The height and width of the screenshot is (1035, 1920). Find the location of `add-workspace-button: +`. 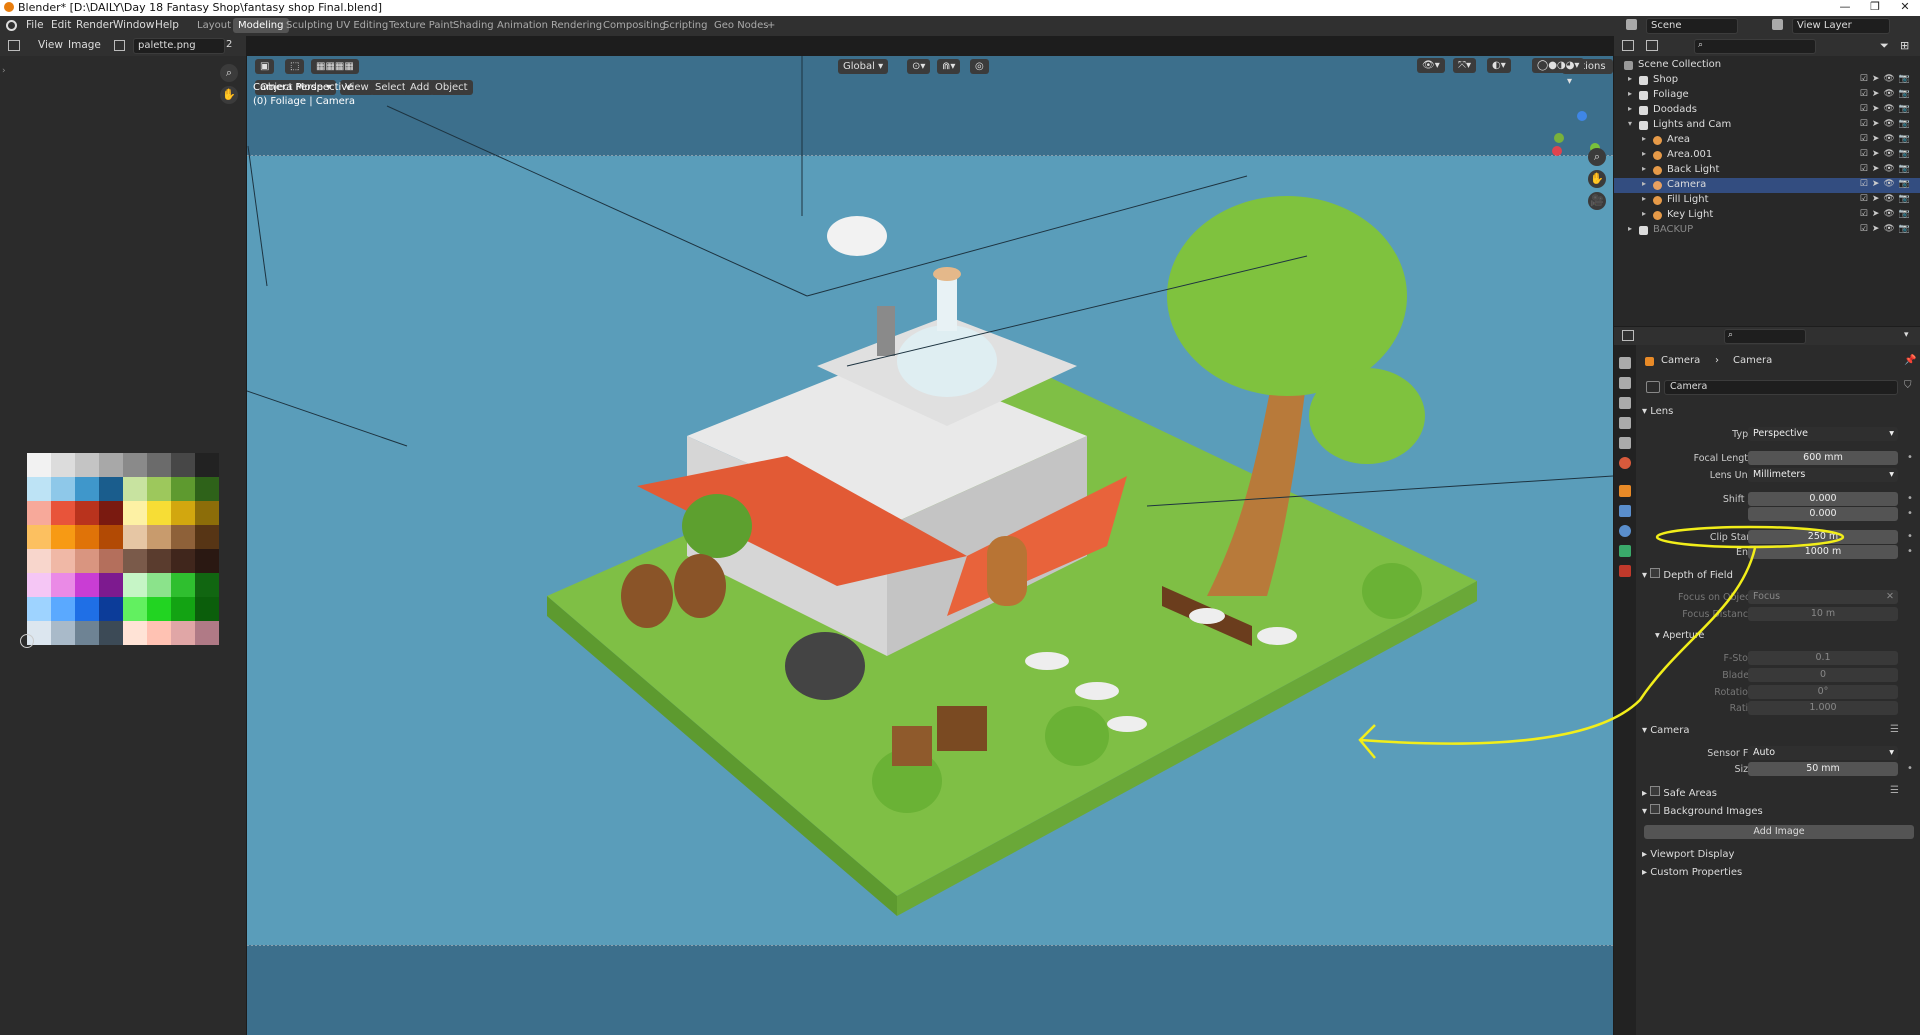

add-workspace-button: + is located at coordinates (771, 25).